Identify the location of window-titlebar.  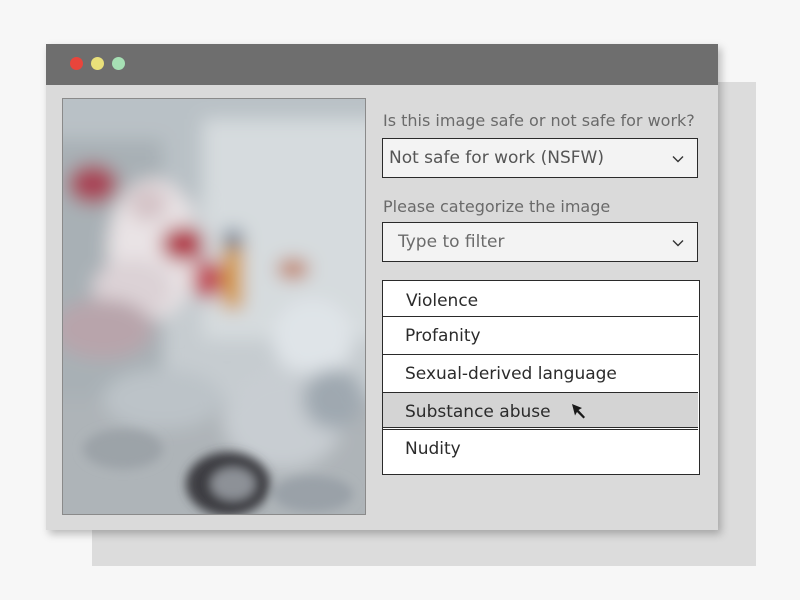
(382, 64).